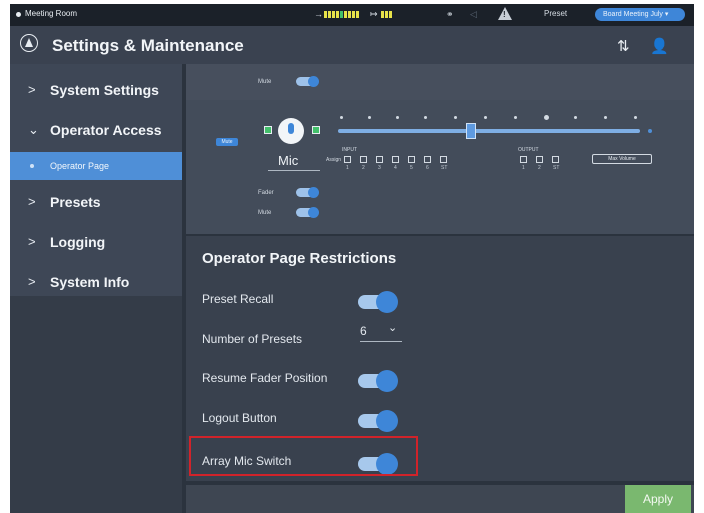  I want to click on page-title: Settings & Maintenance, so click(148, 45).